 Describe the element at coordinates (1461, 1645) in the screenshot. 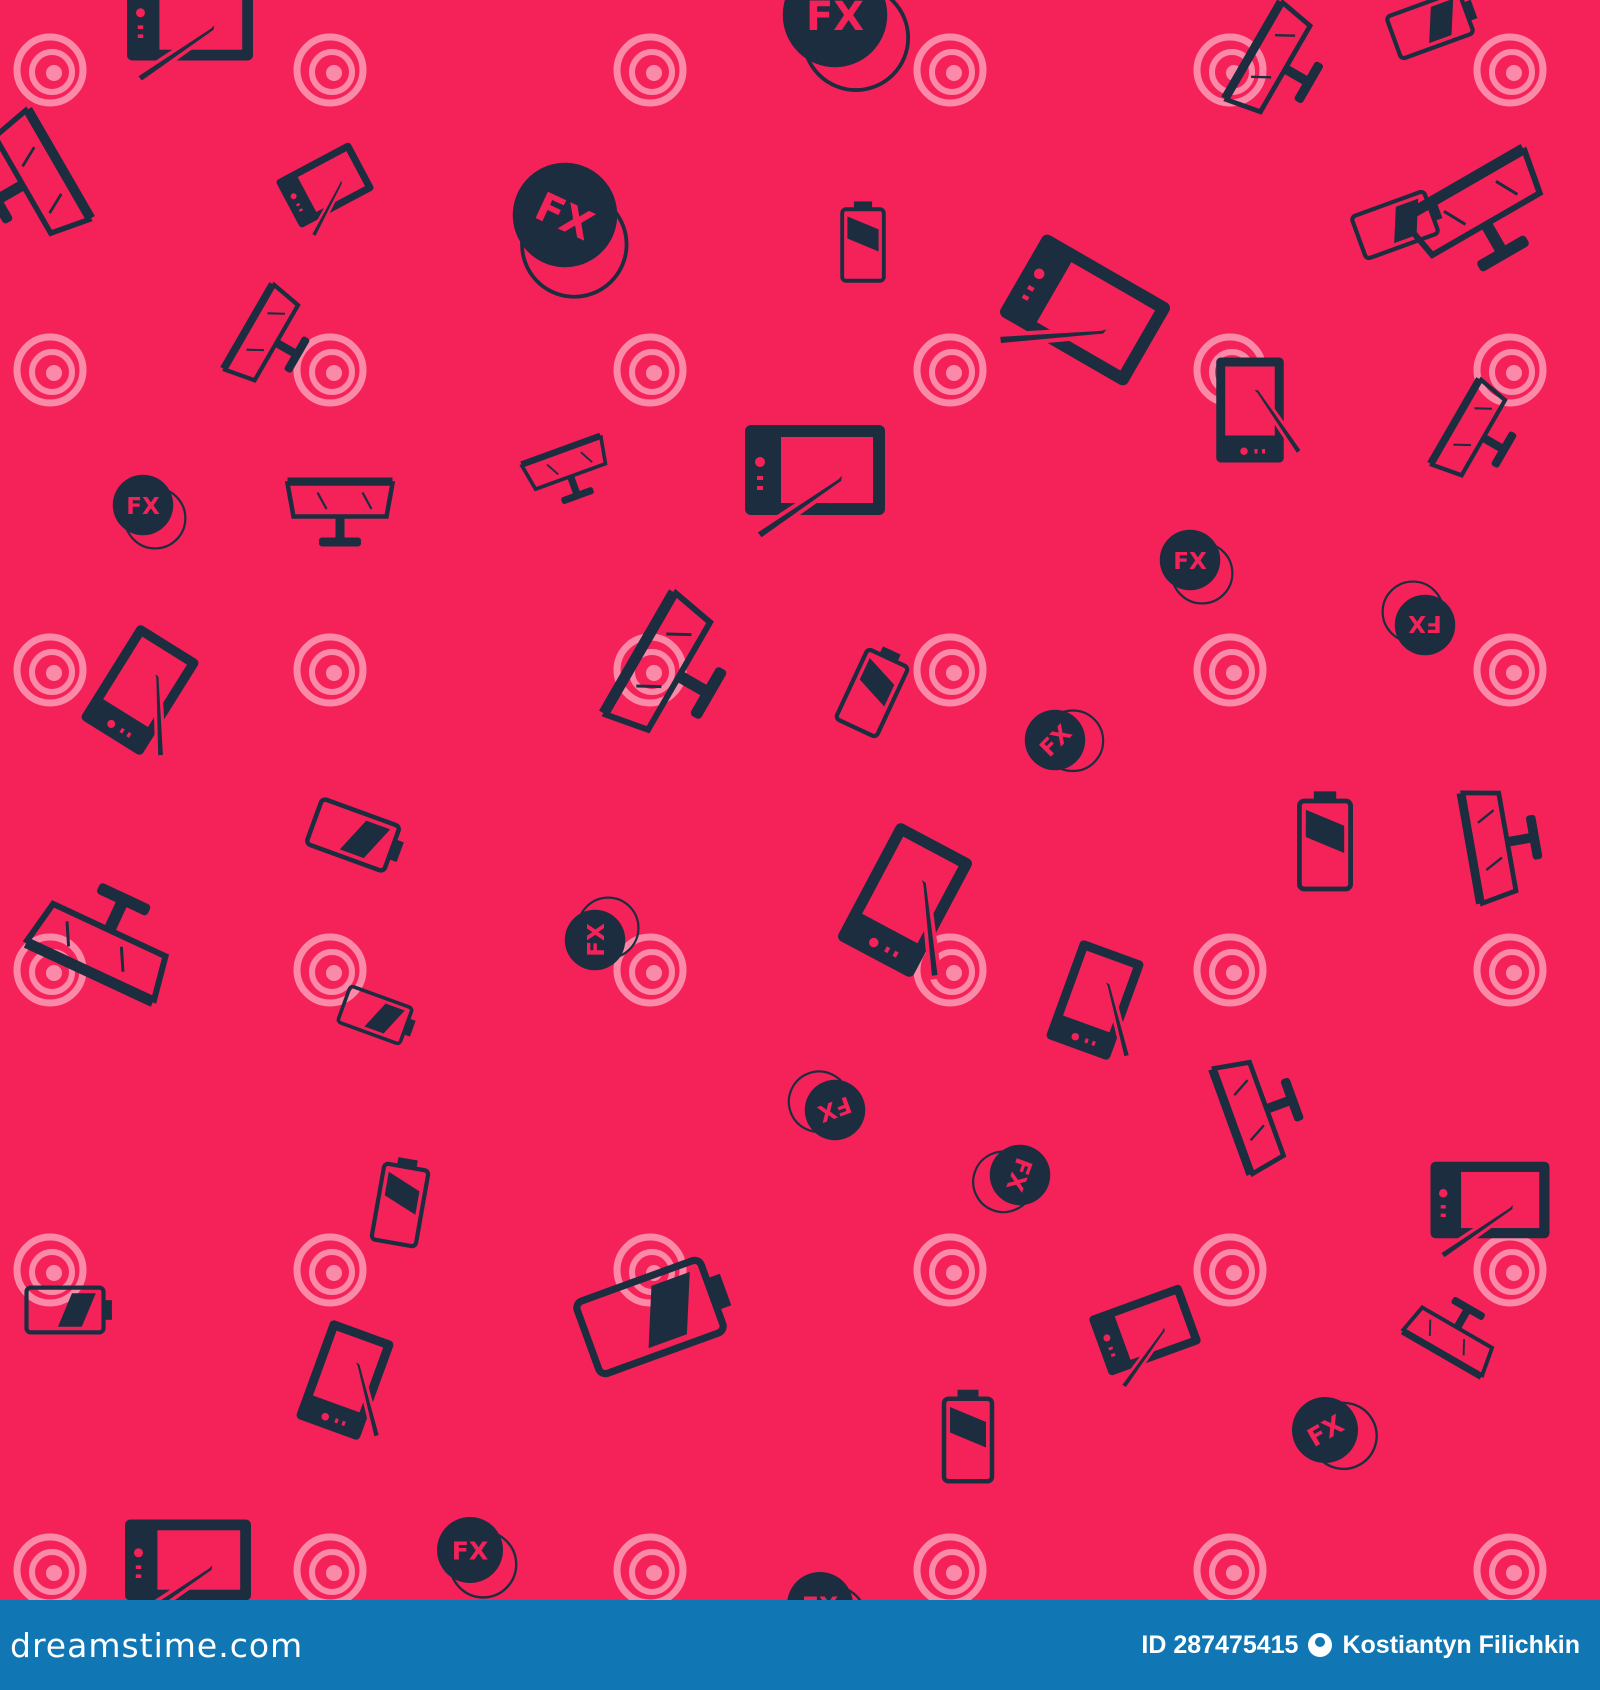

I see `author-name: Kostiantyn Filichkin` at that location.